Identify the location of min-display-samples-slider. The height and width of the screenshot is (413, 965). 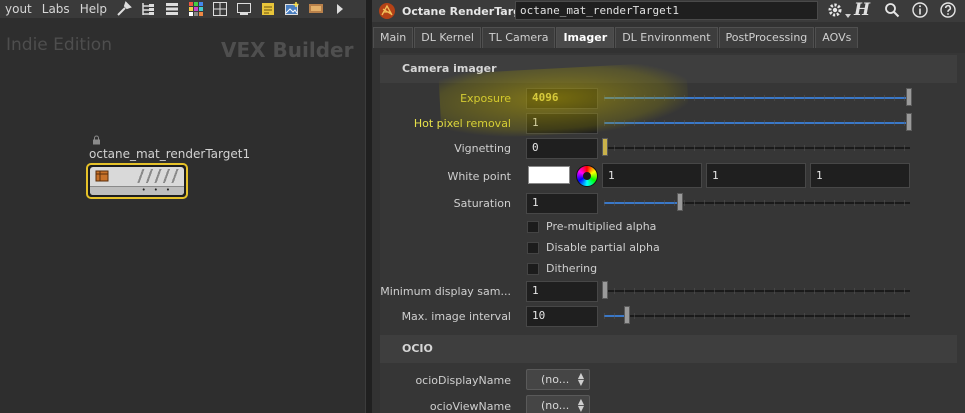
(757, 291).